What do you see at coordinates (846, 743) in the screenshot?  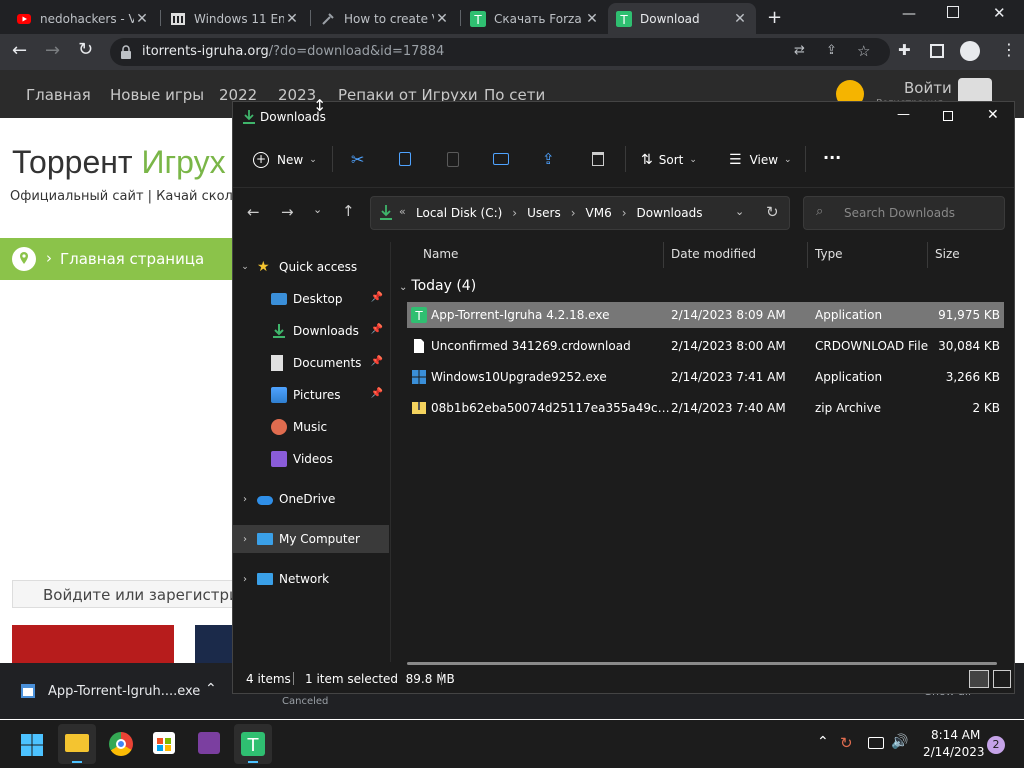 I see `update-icon: ↻` at bounding box center [846, 743].